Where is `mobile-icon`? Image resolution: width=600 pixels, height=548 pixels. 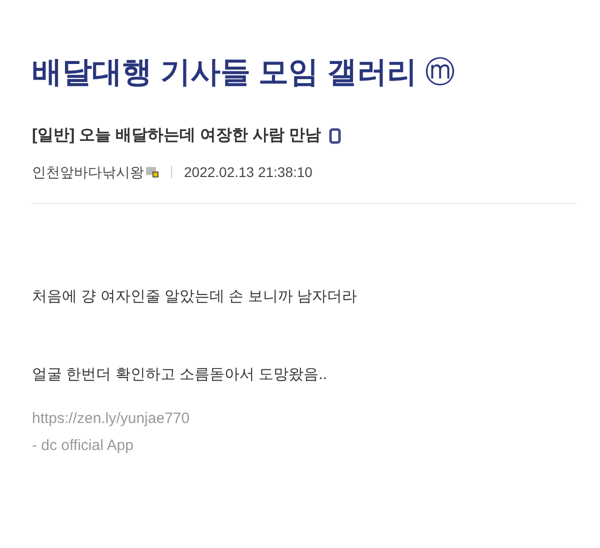 mobile-icon is located at coordinates (334, 136).